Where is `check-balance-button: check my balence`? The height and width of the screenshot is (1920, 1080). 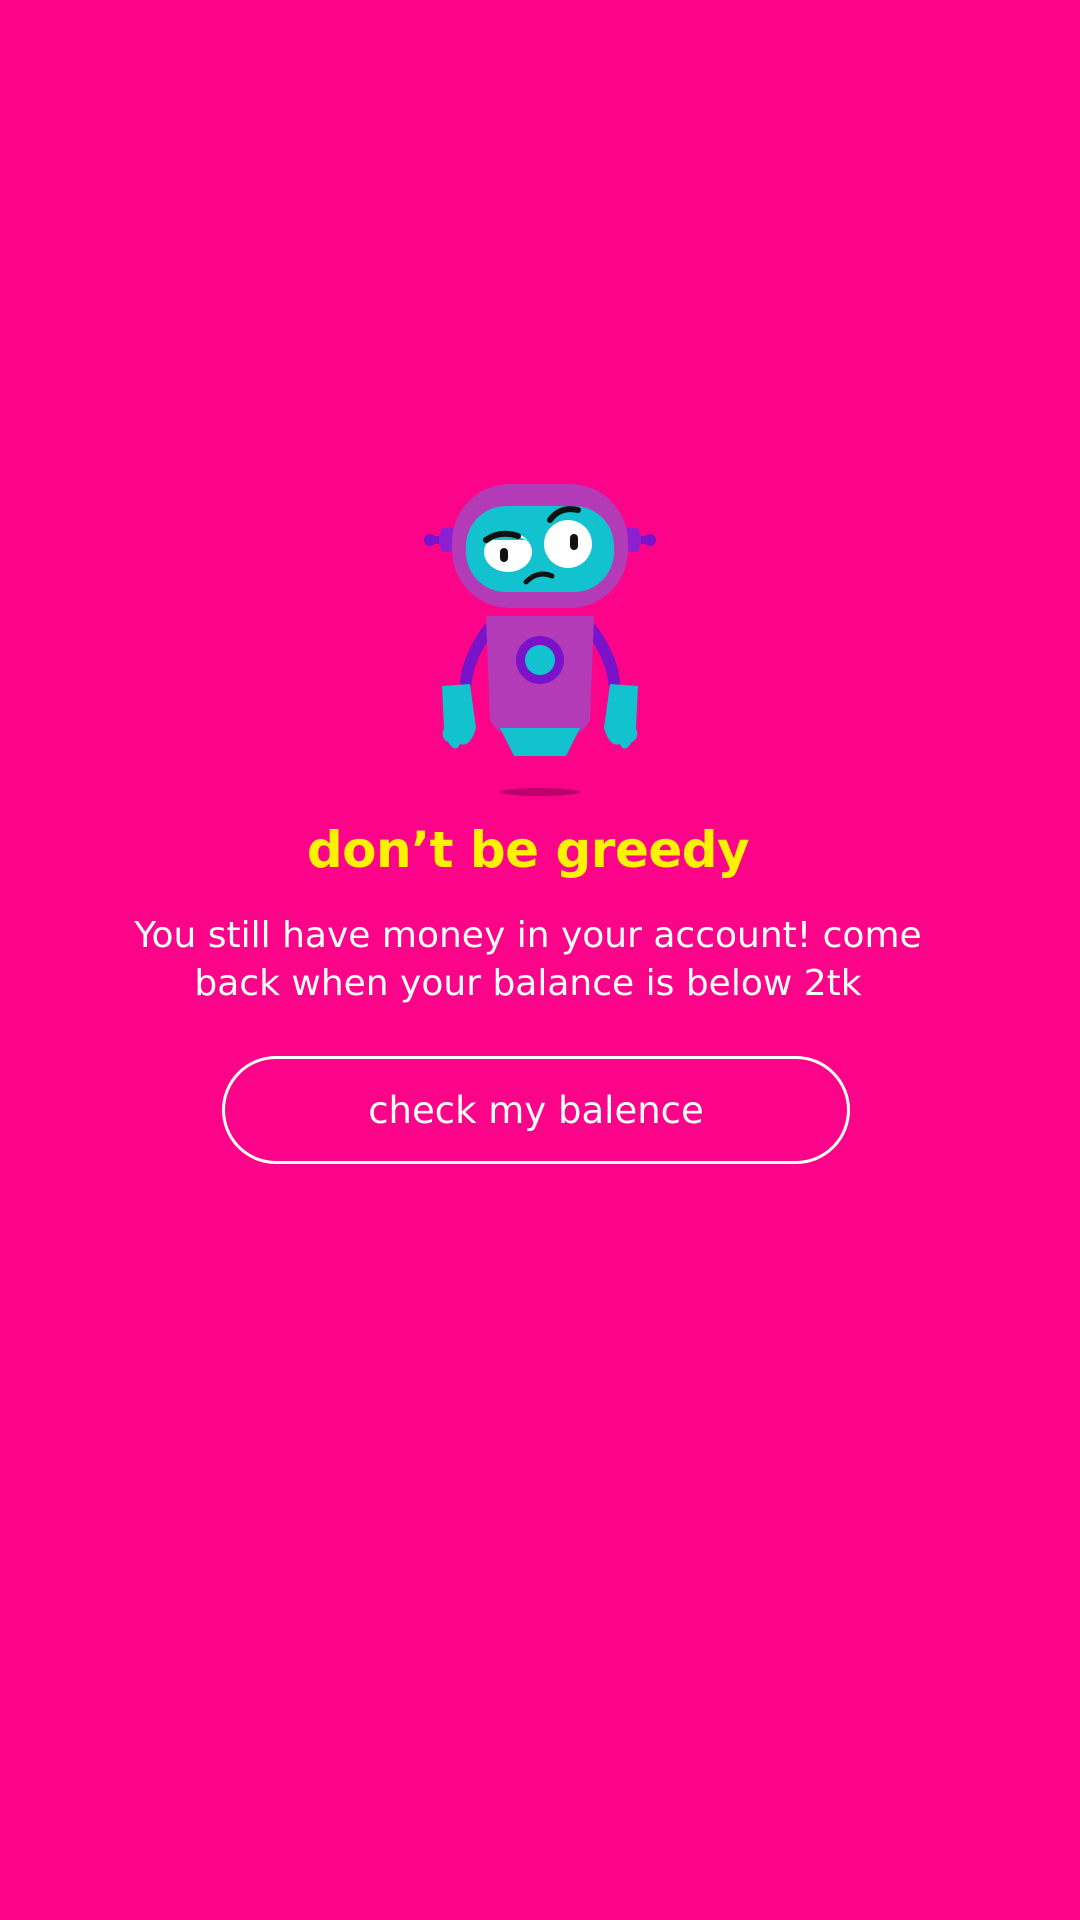 check-balance-button: check my balence is located at coordinates (536, 1110).